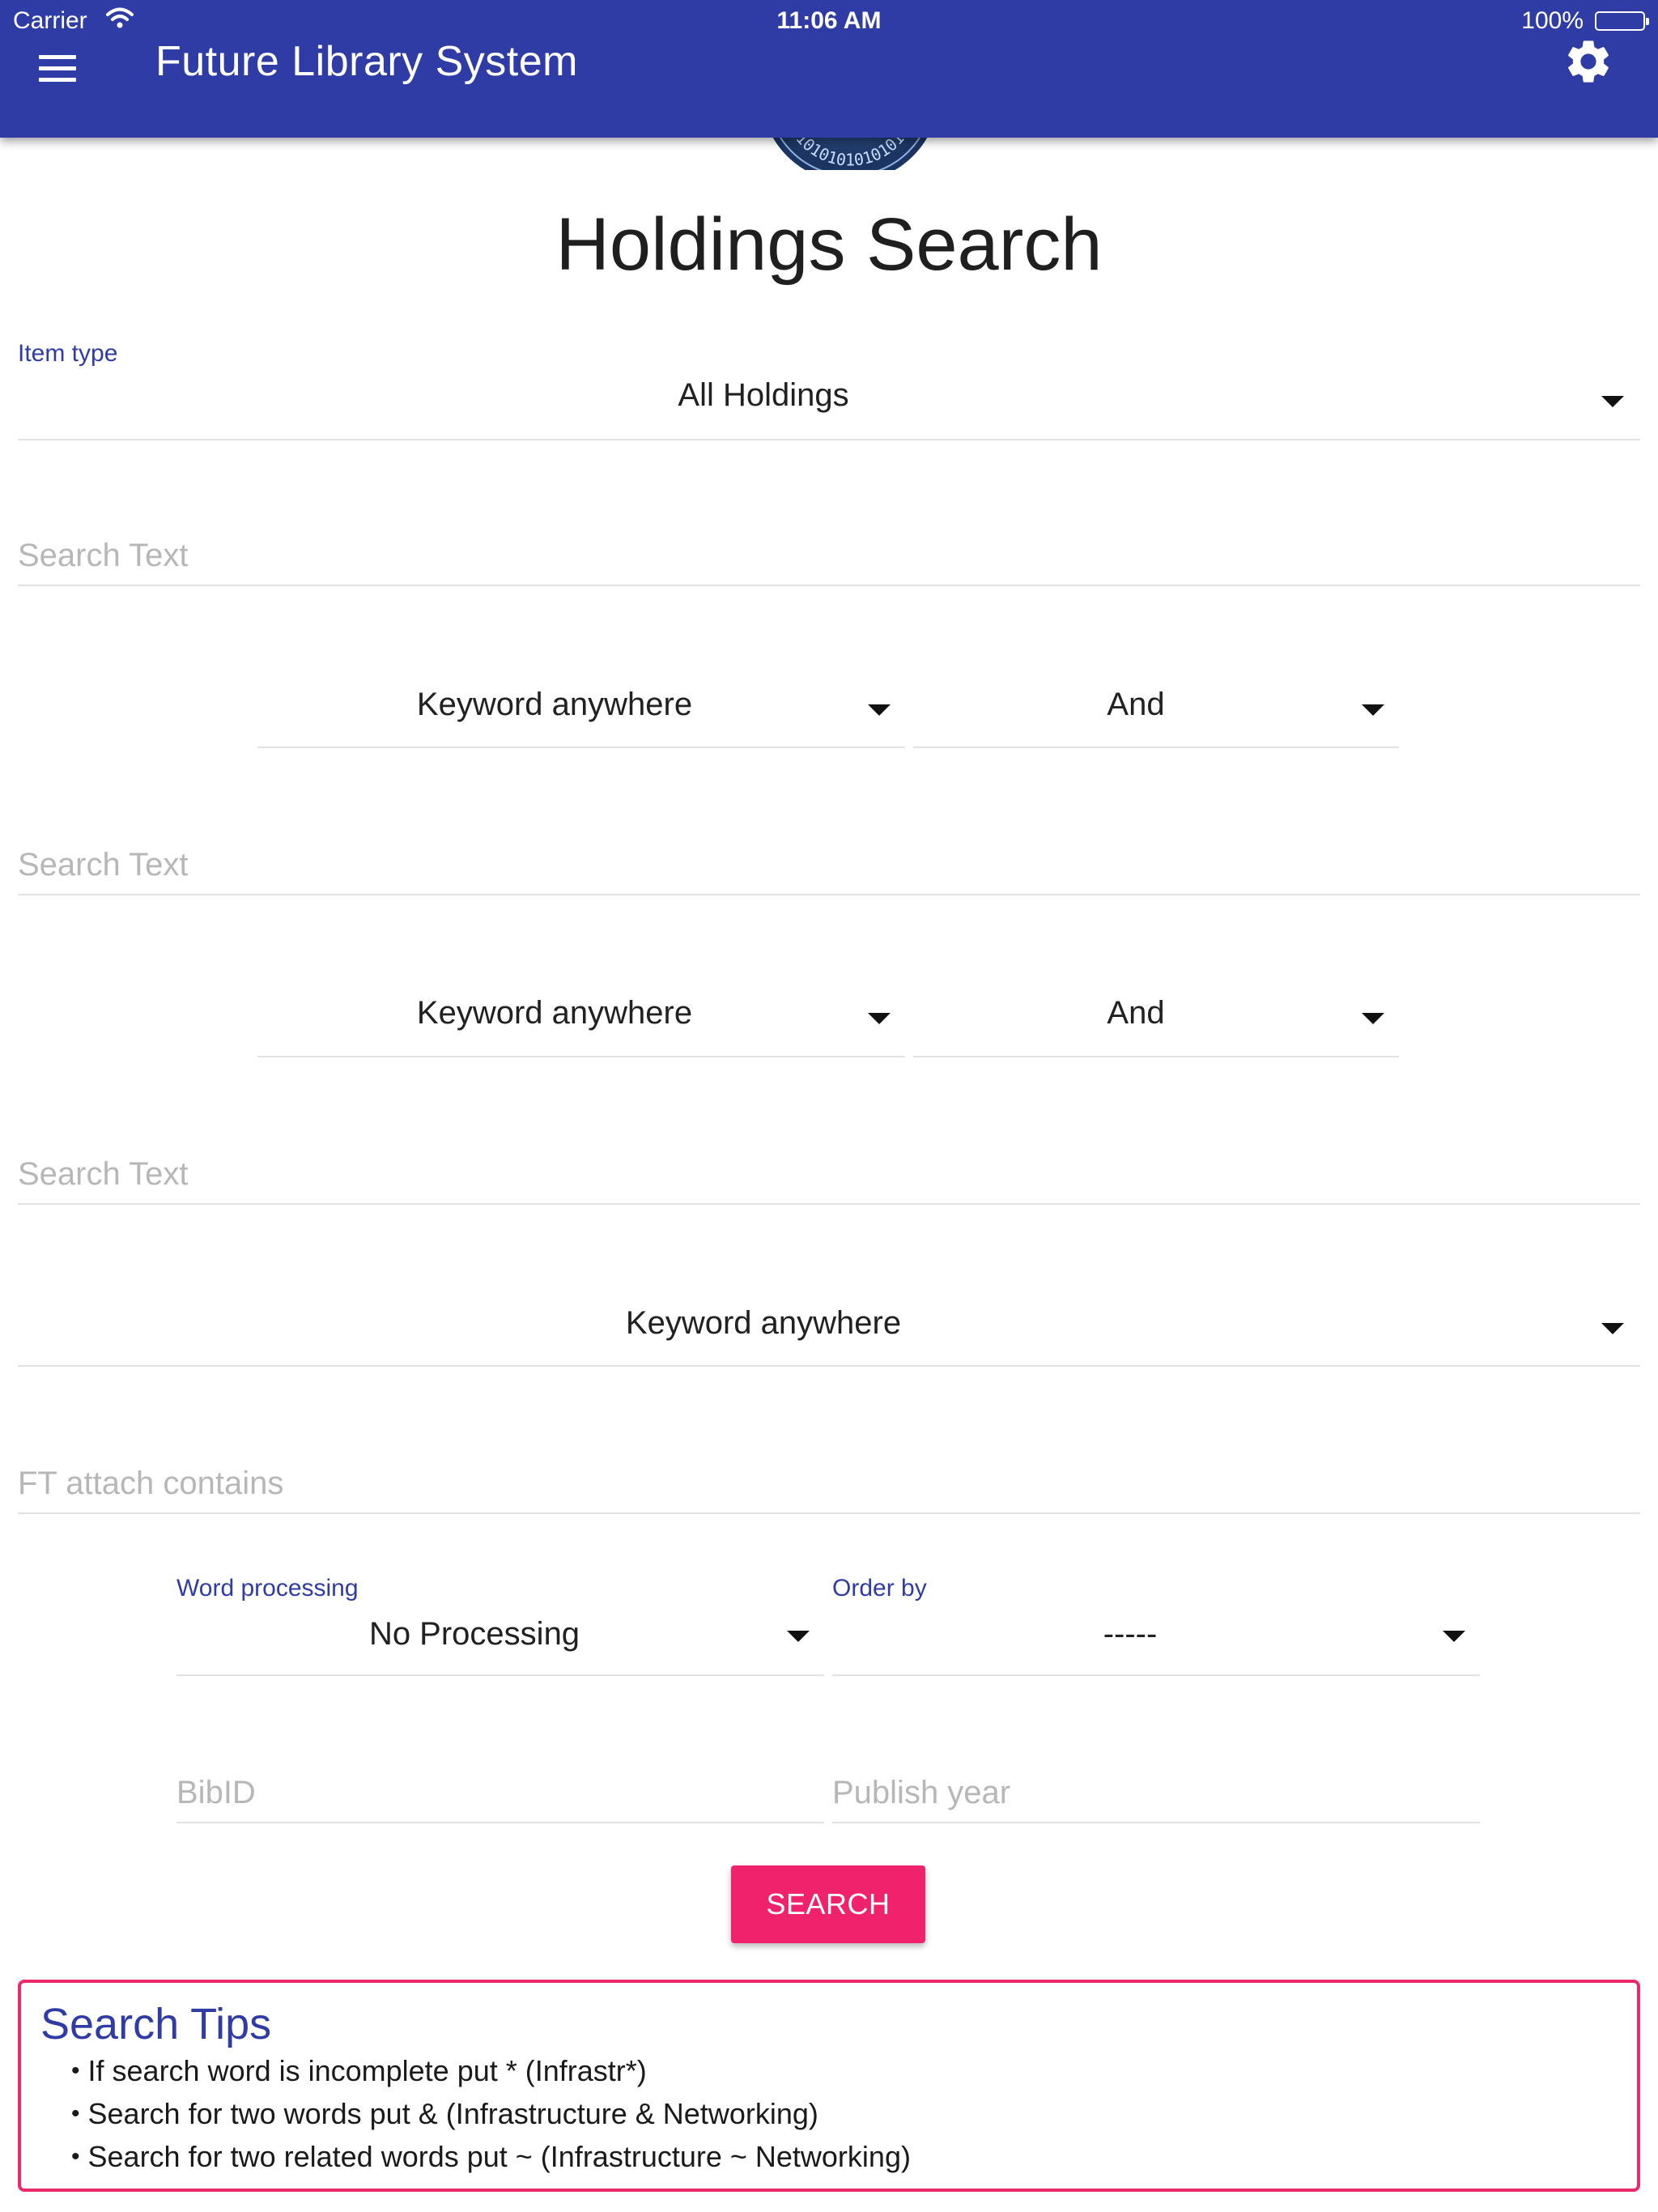 Image resolution: width=1658 pixels, height=2212 pixels. I want to click on bibid-underline, so click(500, 1823).